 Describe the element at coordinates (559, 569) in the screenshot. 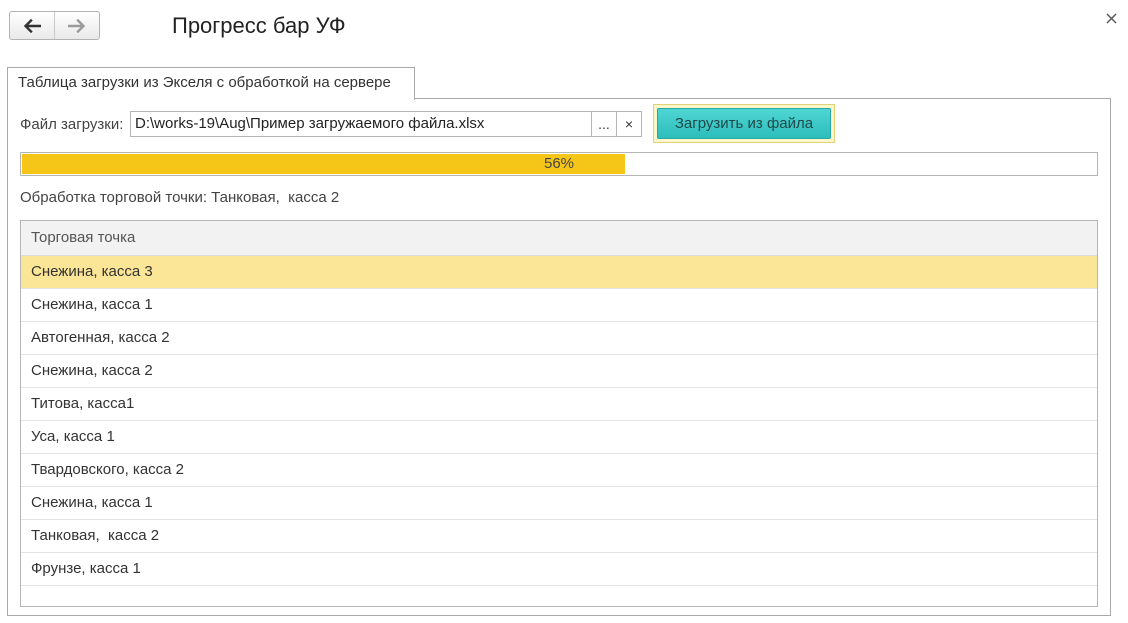

I see `table-row: Фрунзе, касса 1` at that location.